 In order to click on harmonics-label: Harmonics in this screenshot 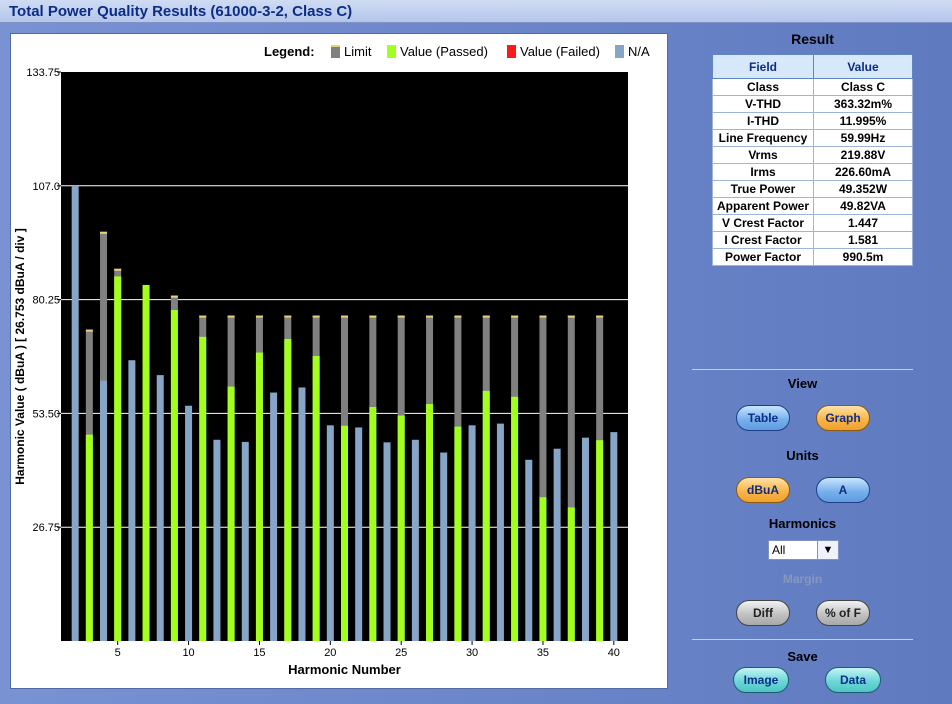, I will do `click(802, 523)`.